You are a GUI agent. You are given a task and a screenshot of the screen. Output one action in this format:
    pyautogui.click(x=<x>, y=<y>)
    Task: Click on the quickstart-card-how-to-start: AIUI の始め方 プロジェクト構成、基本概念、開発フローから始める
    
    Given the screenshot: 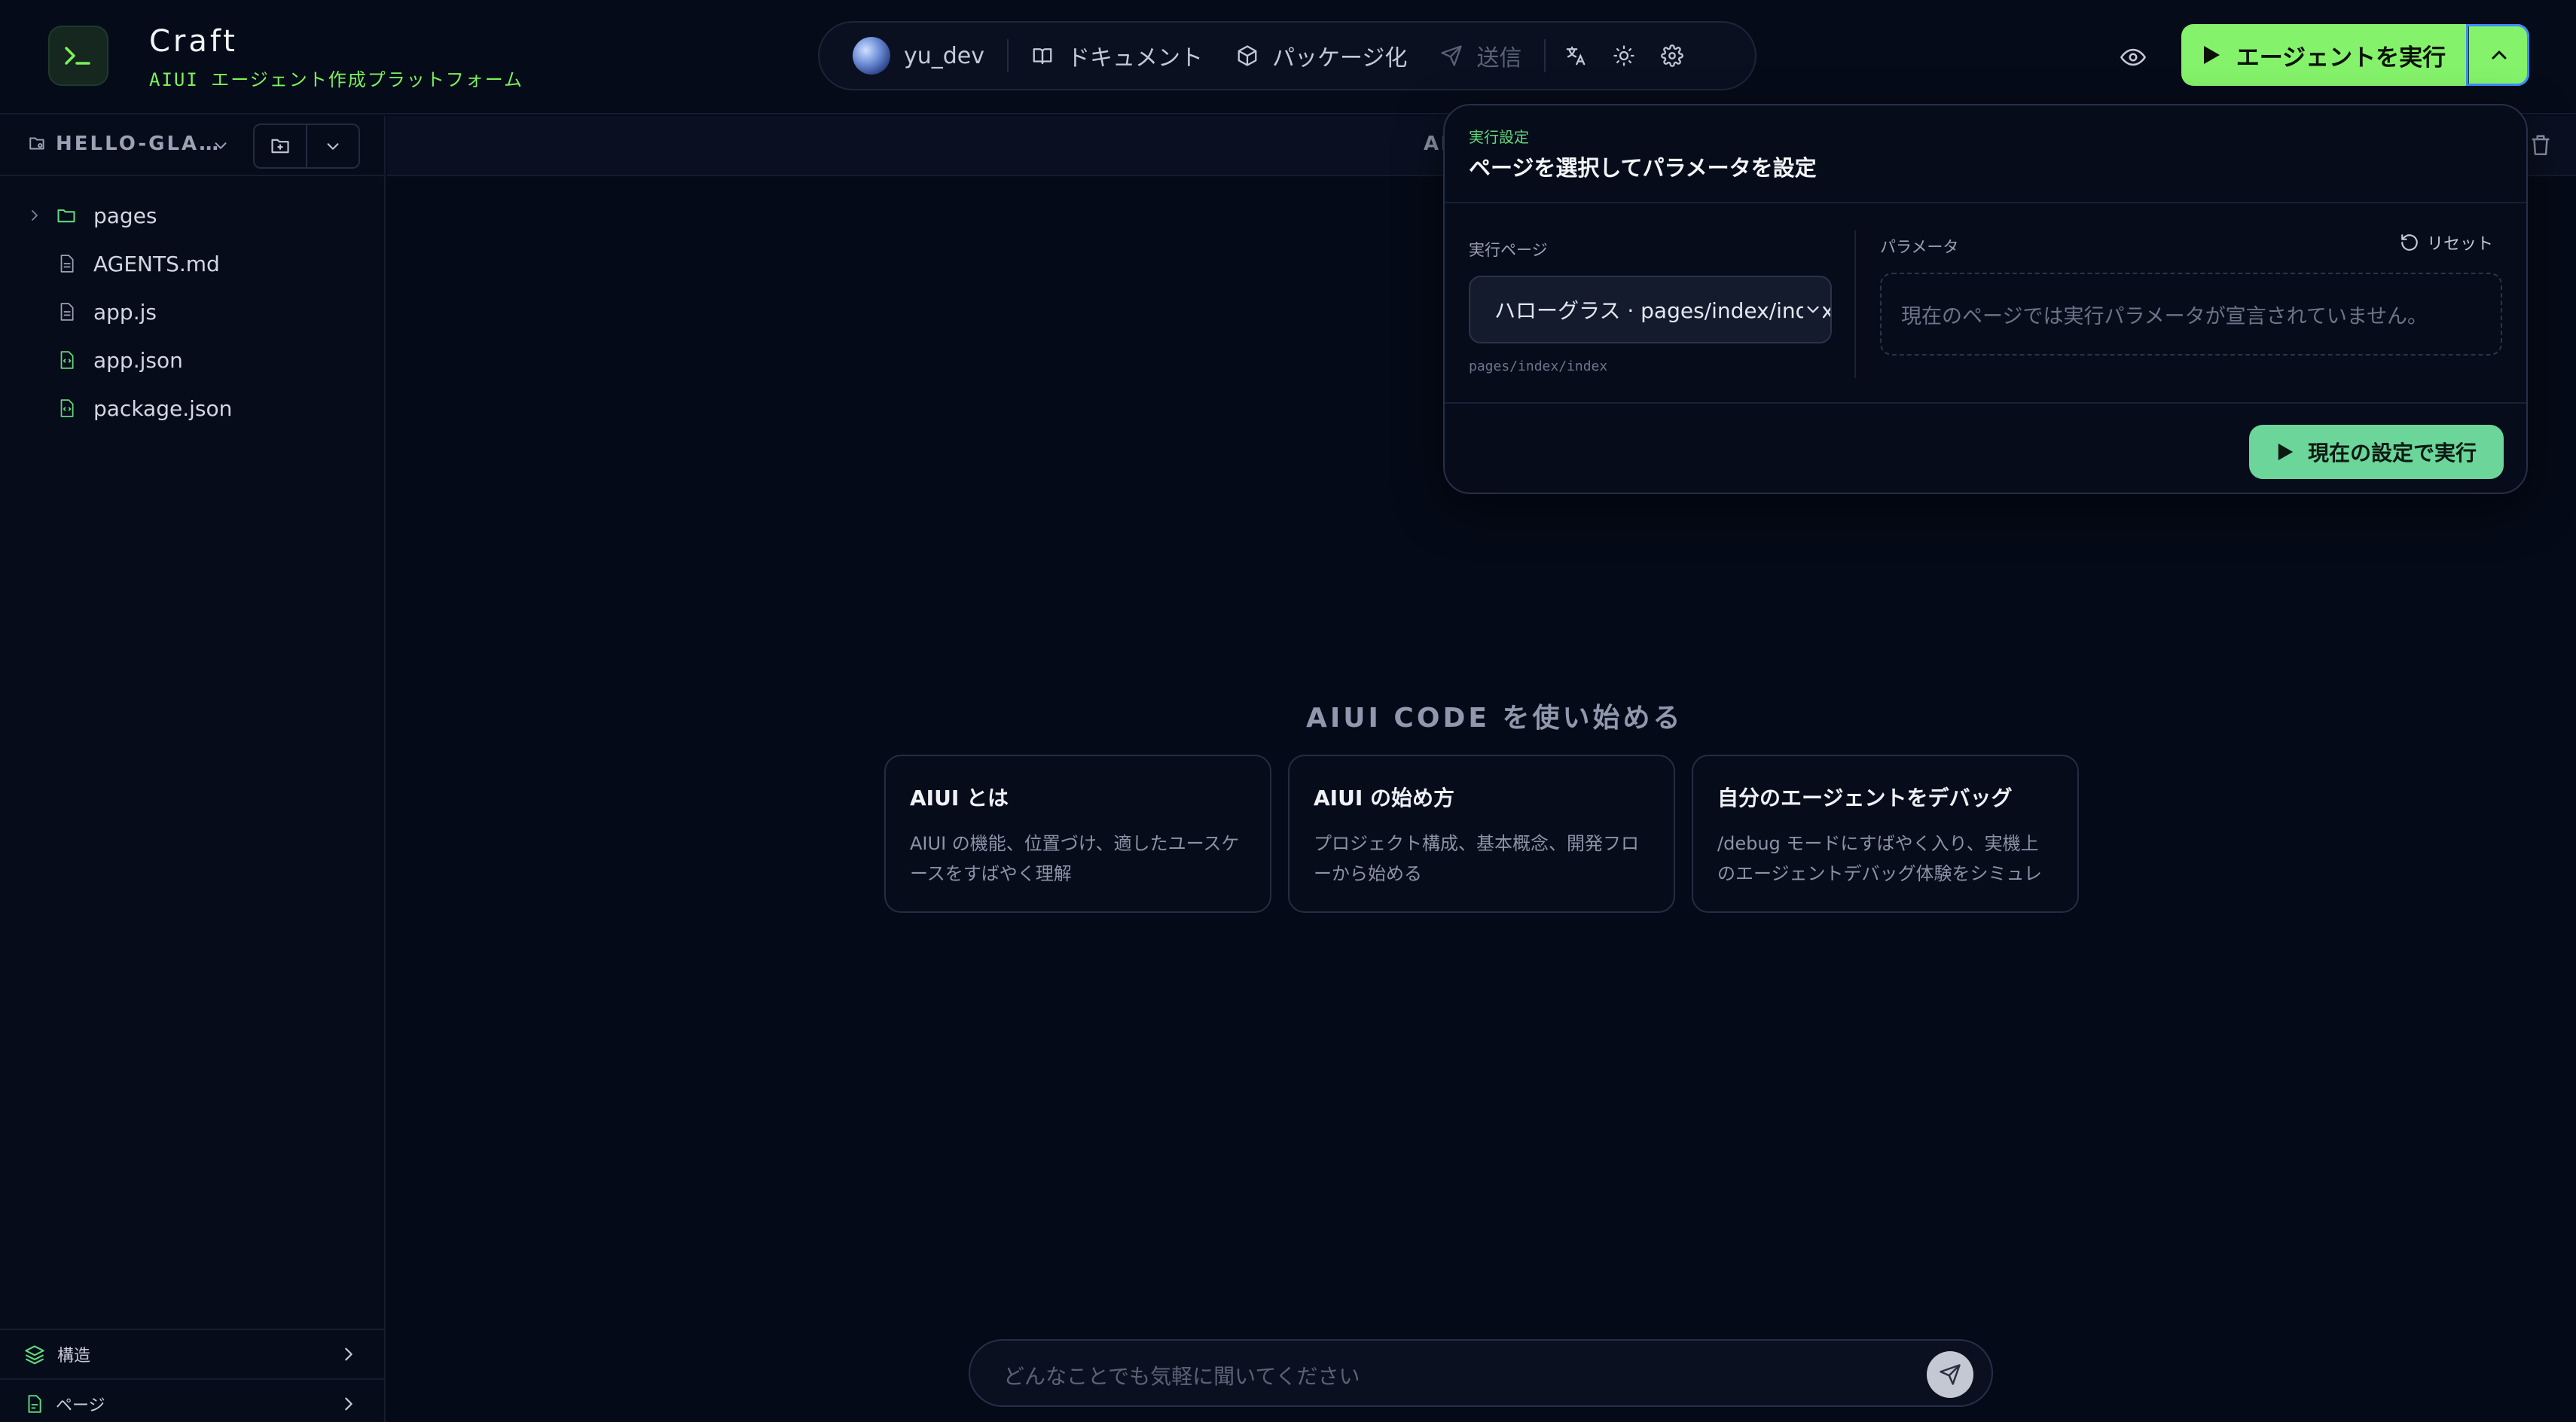 What is the action you would take?
    pyautogui.click(x=1482, y=834)
    